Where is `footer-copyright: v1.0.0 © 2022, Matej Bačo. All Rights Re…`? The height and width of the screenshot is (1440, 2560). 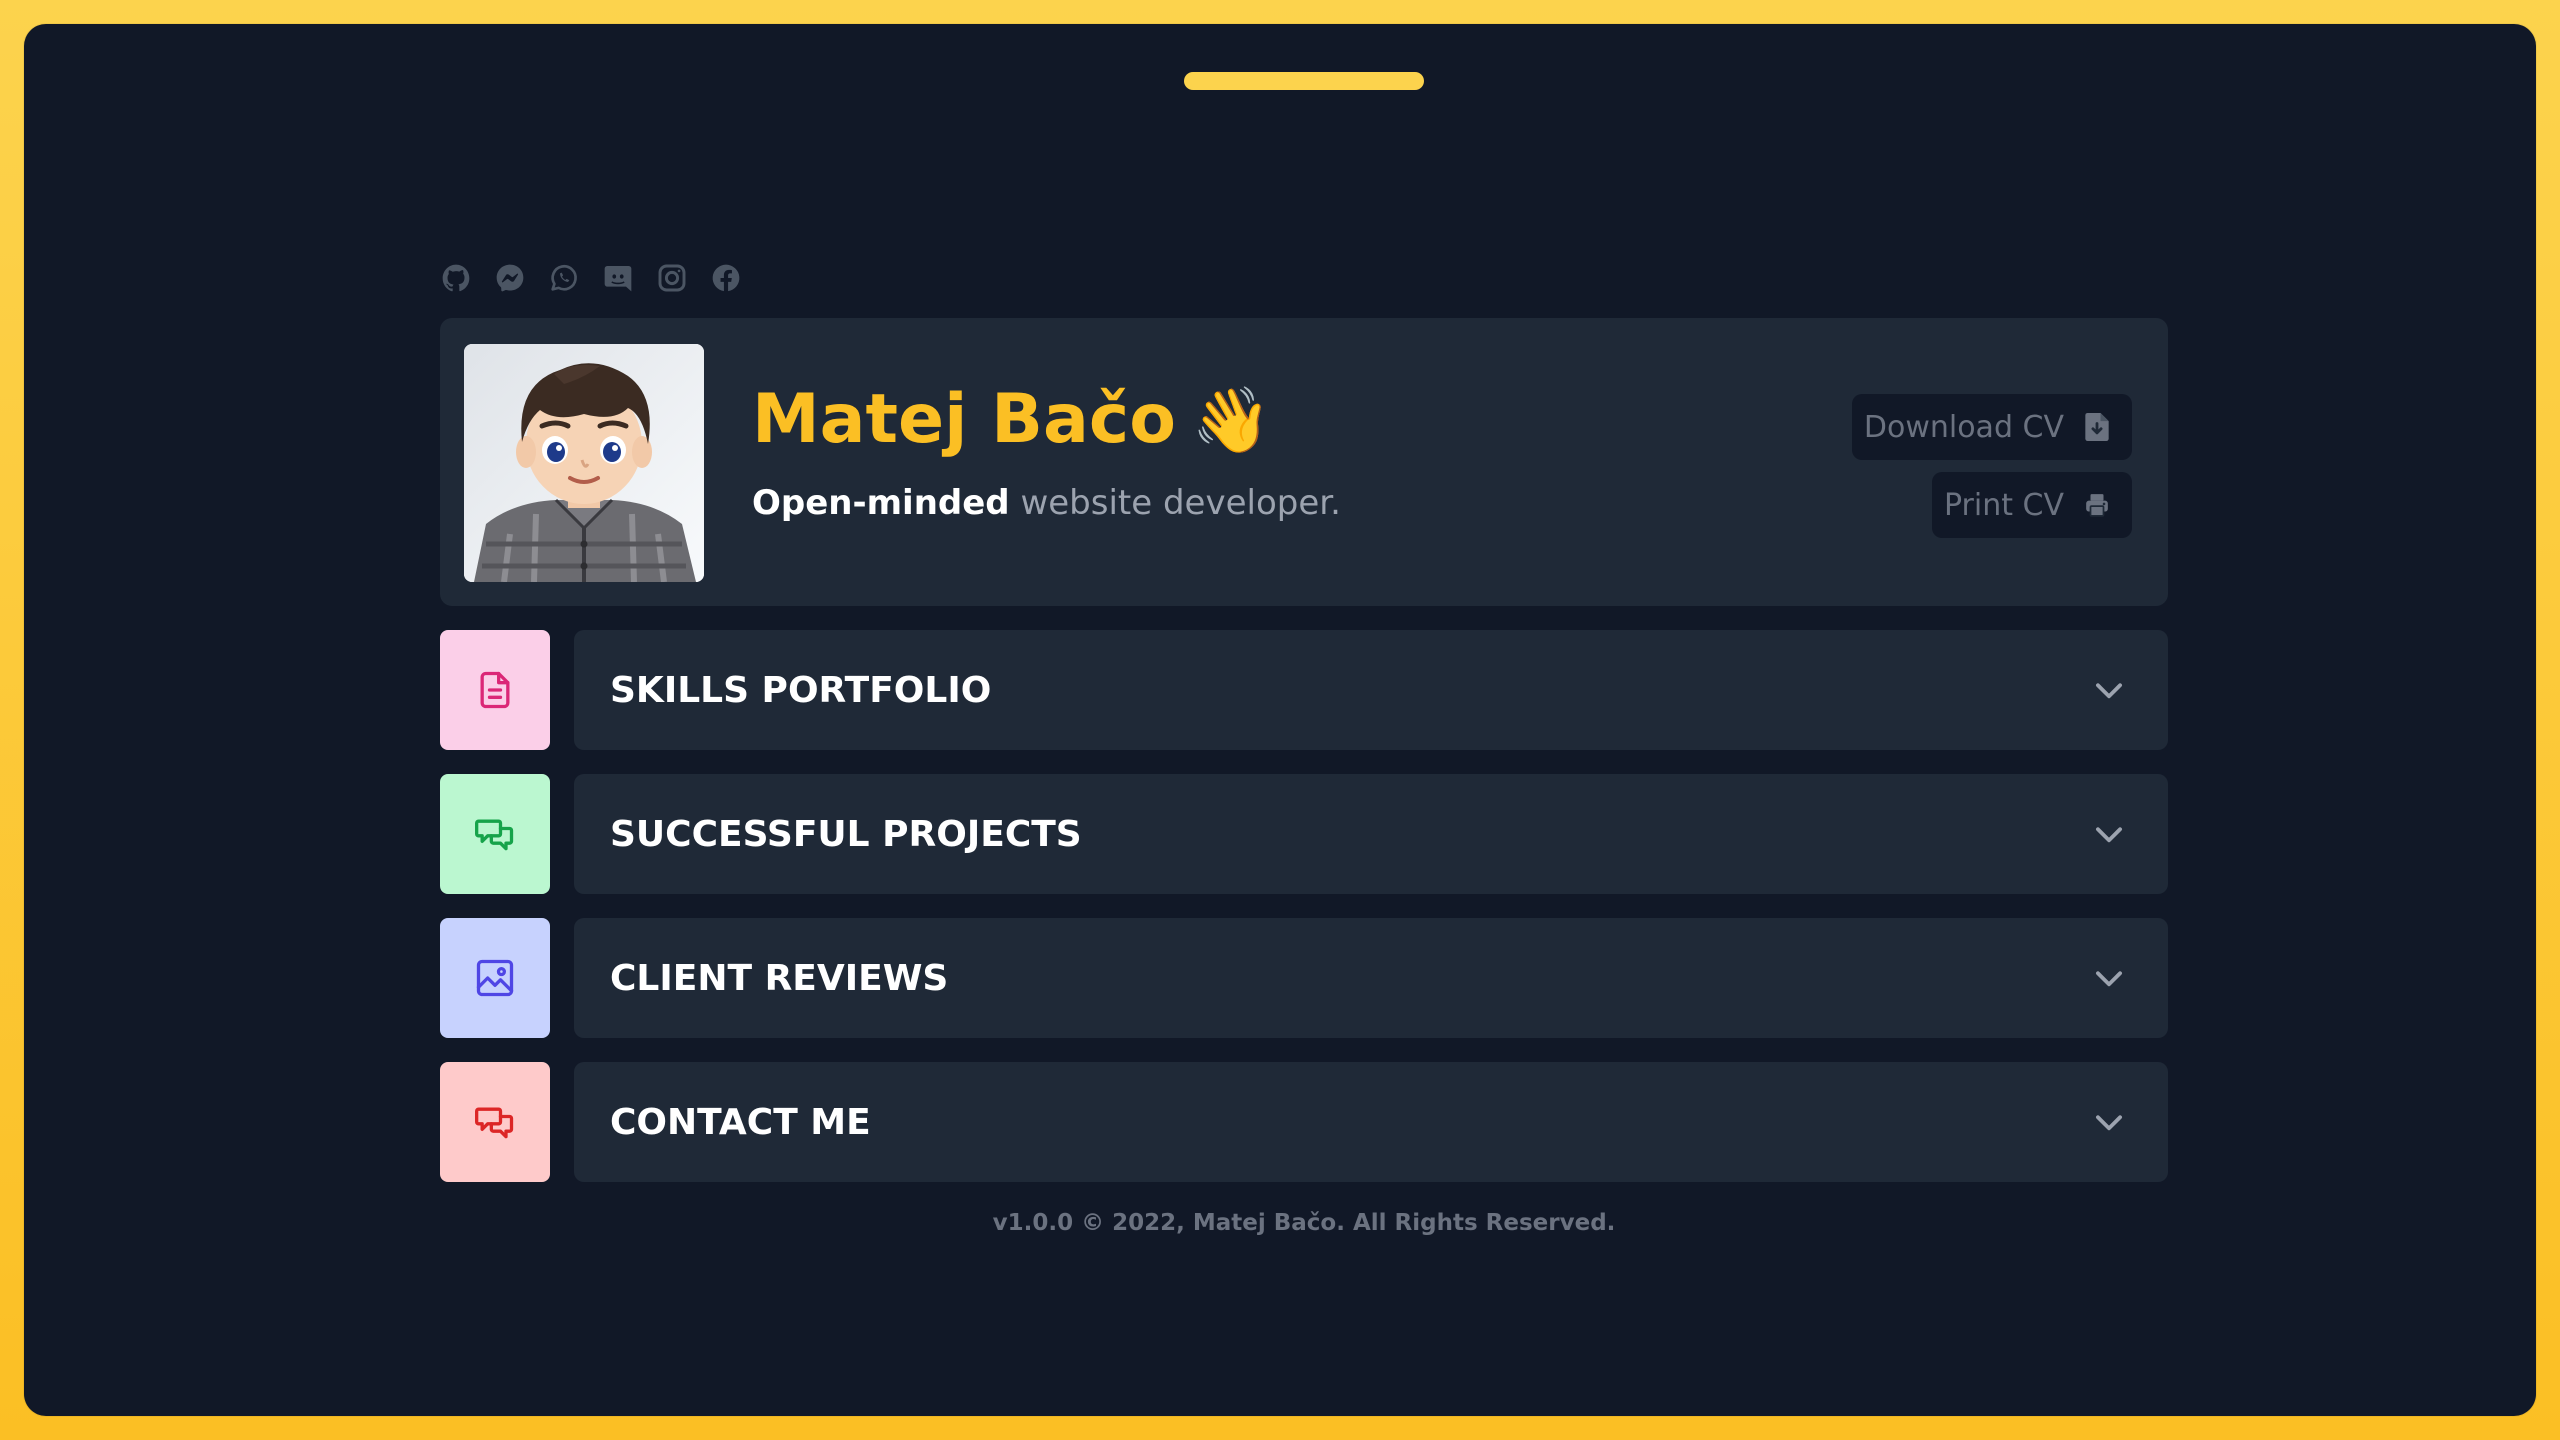 footer-copyright: v1.0.0 © 2022, Matej Bačo. All Rights Re… is located at coordinates (1304, 1223).